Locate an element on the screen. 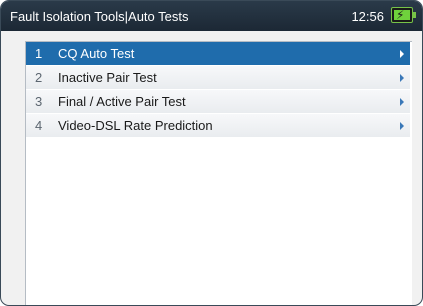 Image resolution: width=423 pixels, height=306 pixels. battery-tip is located at coordinates (414, 15).